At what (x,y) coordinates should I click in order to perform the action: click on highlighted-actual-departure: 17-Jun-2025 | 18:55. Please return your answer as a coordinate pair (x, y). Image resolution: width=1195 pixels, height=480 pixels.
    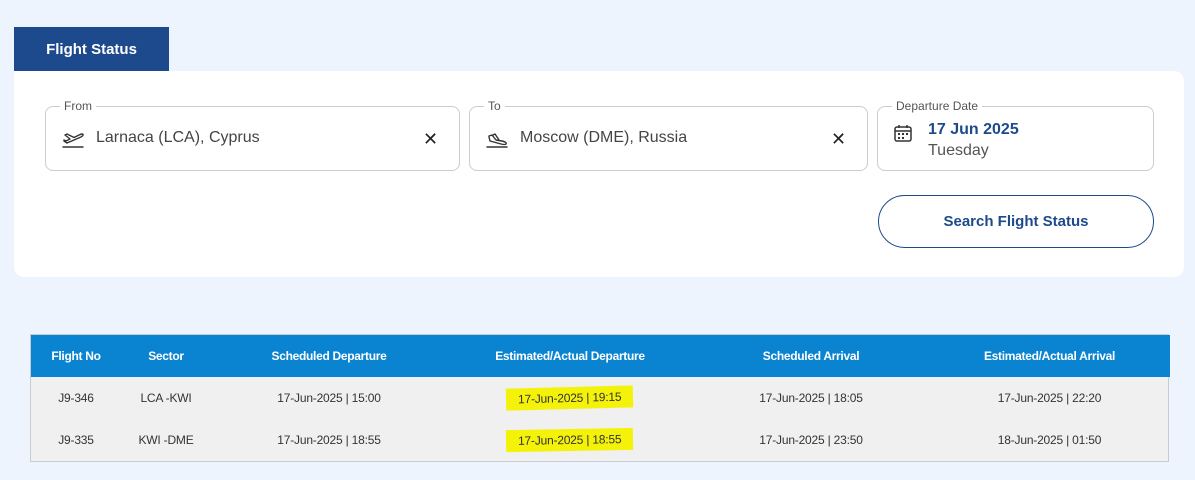
    Looking at the image, I should click on (570, 440).